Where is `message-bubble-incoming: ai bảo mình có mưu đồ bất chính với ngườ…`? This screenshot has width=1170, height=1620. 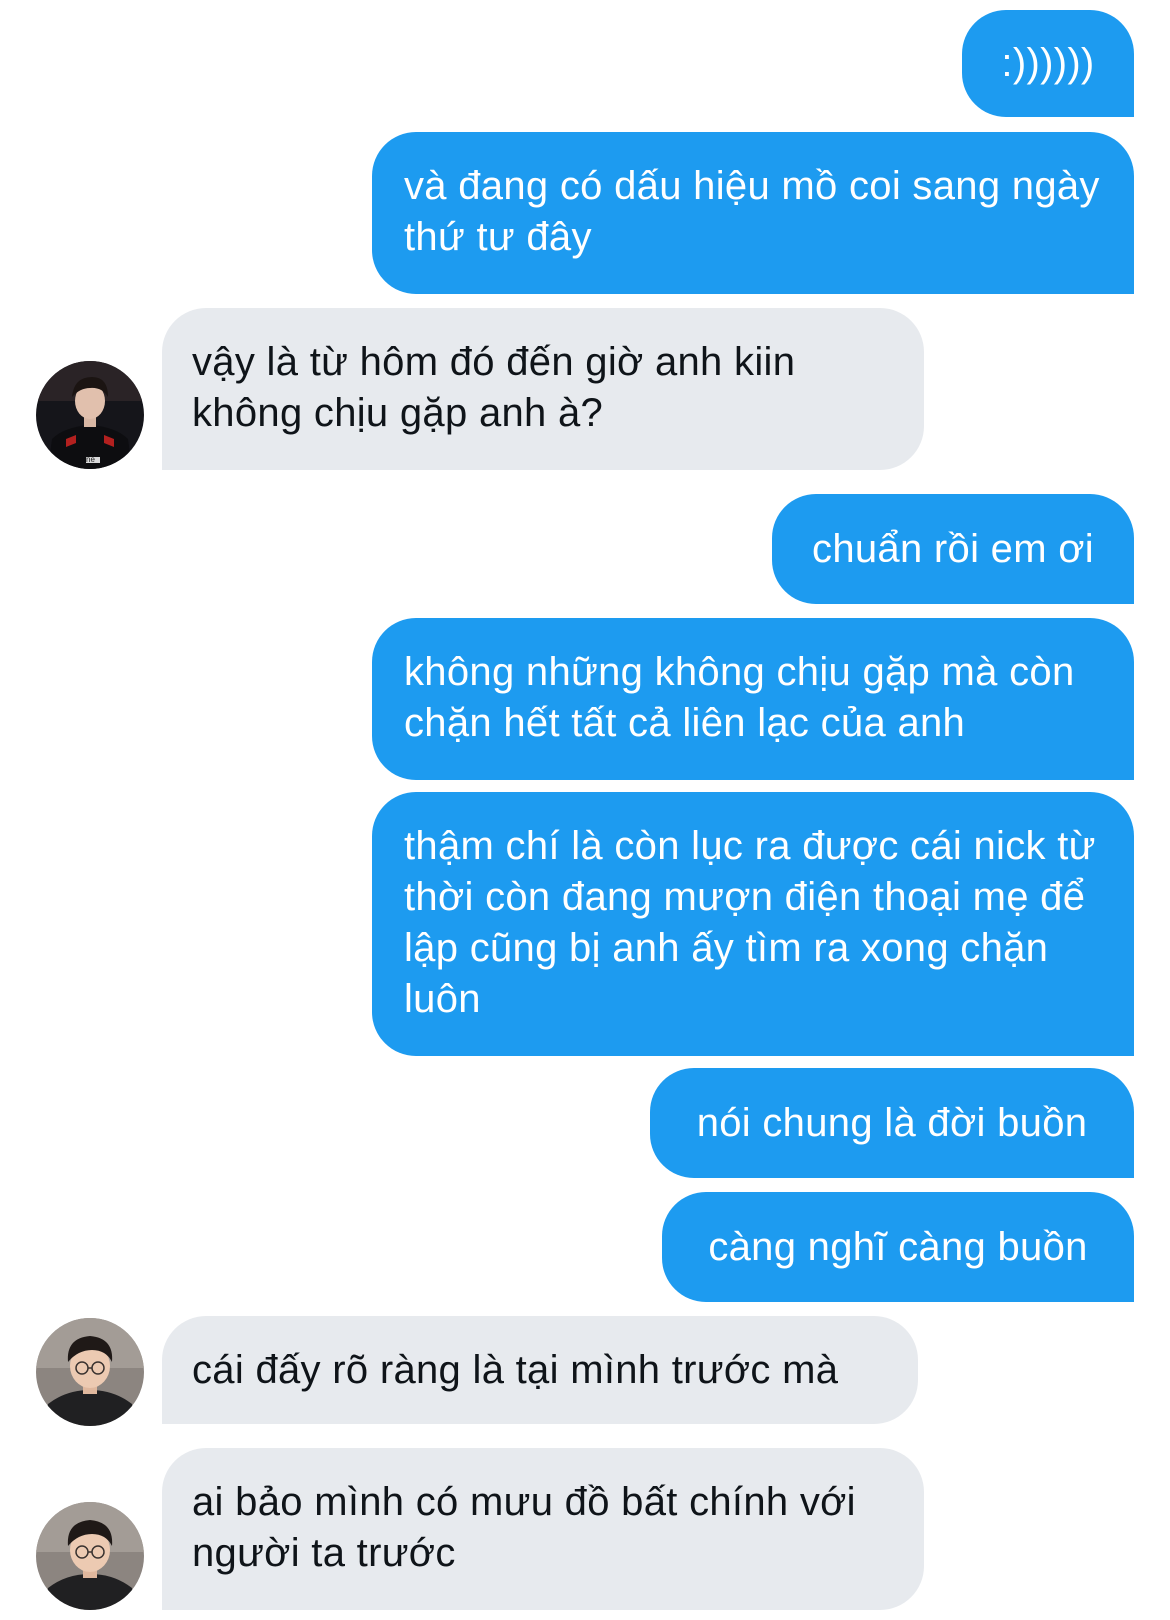 message-bubble-incoming: ai bảo mình có mưu đồ bất chính với ngườ… is located at coordinates (543, 1529).